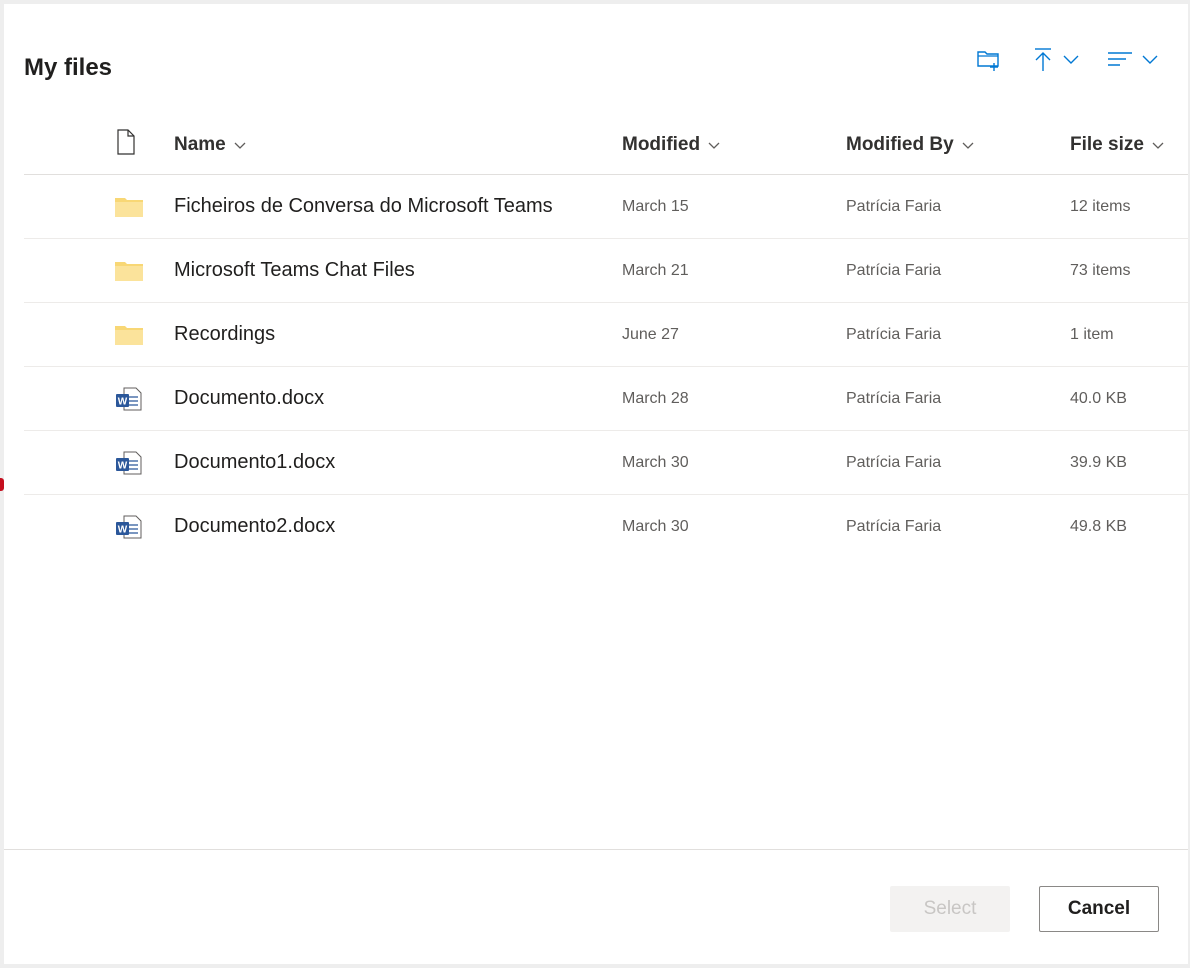 This screenshot has height=968, width=1190. I want to click on item-name: Recordings, so click(225, 334).